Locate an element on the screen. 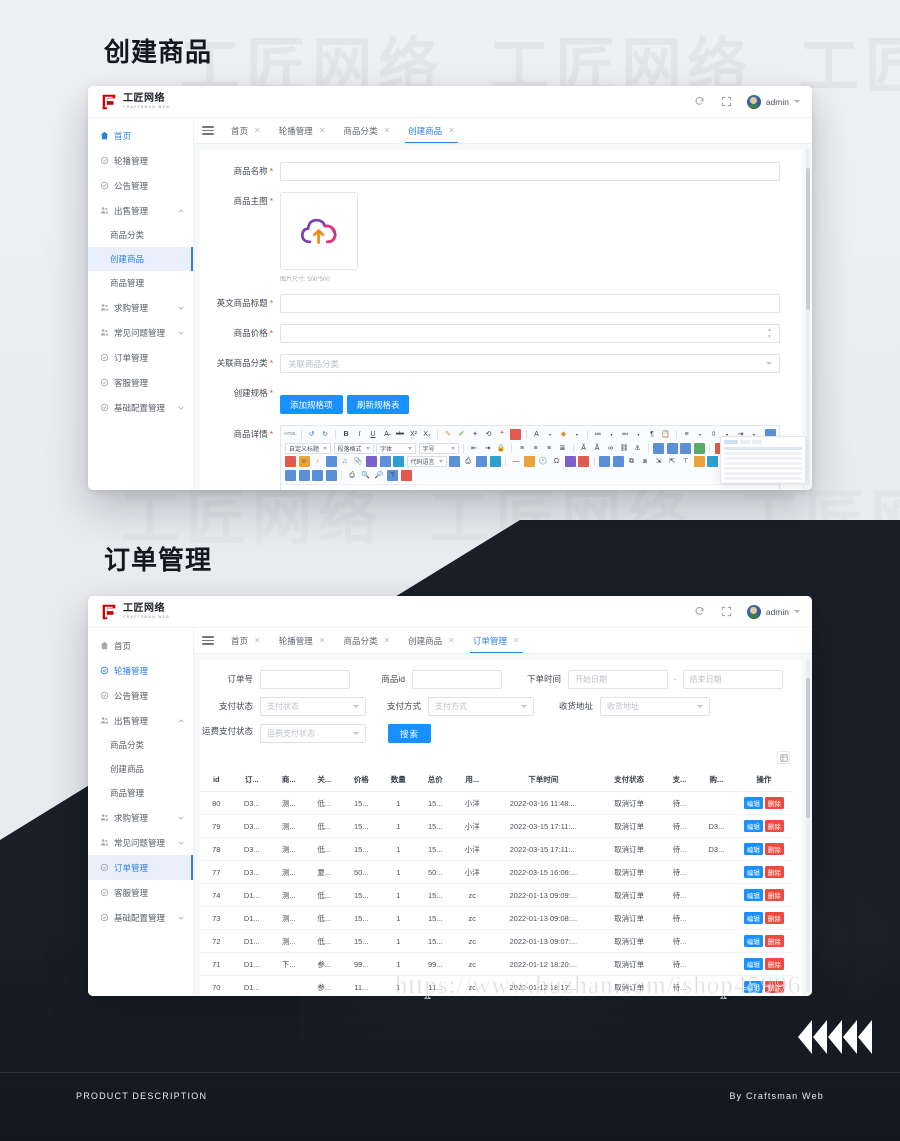  add-spec-button: 添加规格项 is located at coordinates (311, 404).